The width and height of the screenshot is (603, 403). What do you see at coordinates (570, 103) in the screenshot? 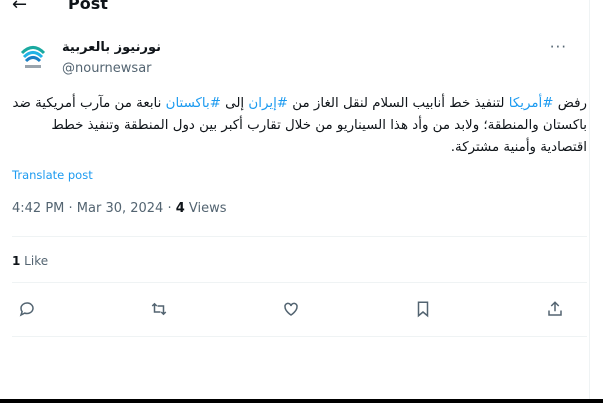
I see `tweet-text-segment: رفض` at bounding box center [570, 103].